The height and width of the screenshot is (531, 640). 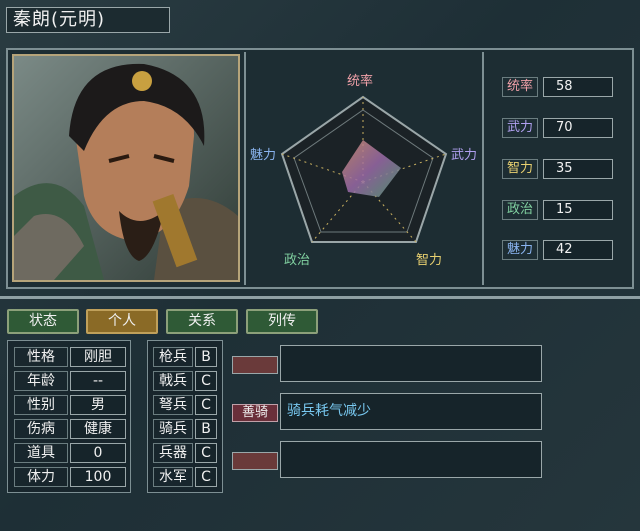 What do you see at coordinates (520, 87) in the screenshot?
I see `stat-label: 统率` at bounding box center [520, 87].